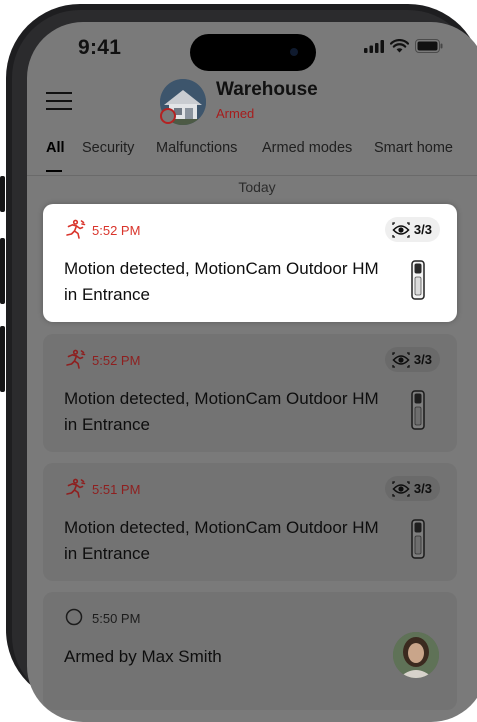  I want to click on event-time: 5:51 PM, so click(116, 489).